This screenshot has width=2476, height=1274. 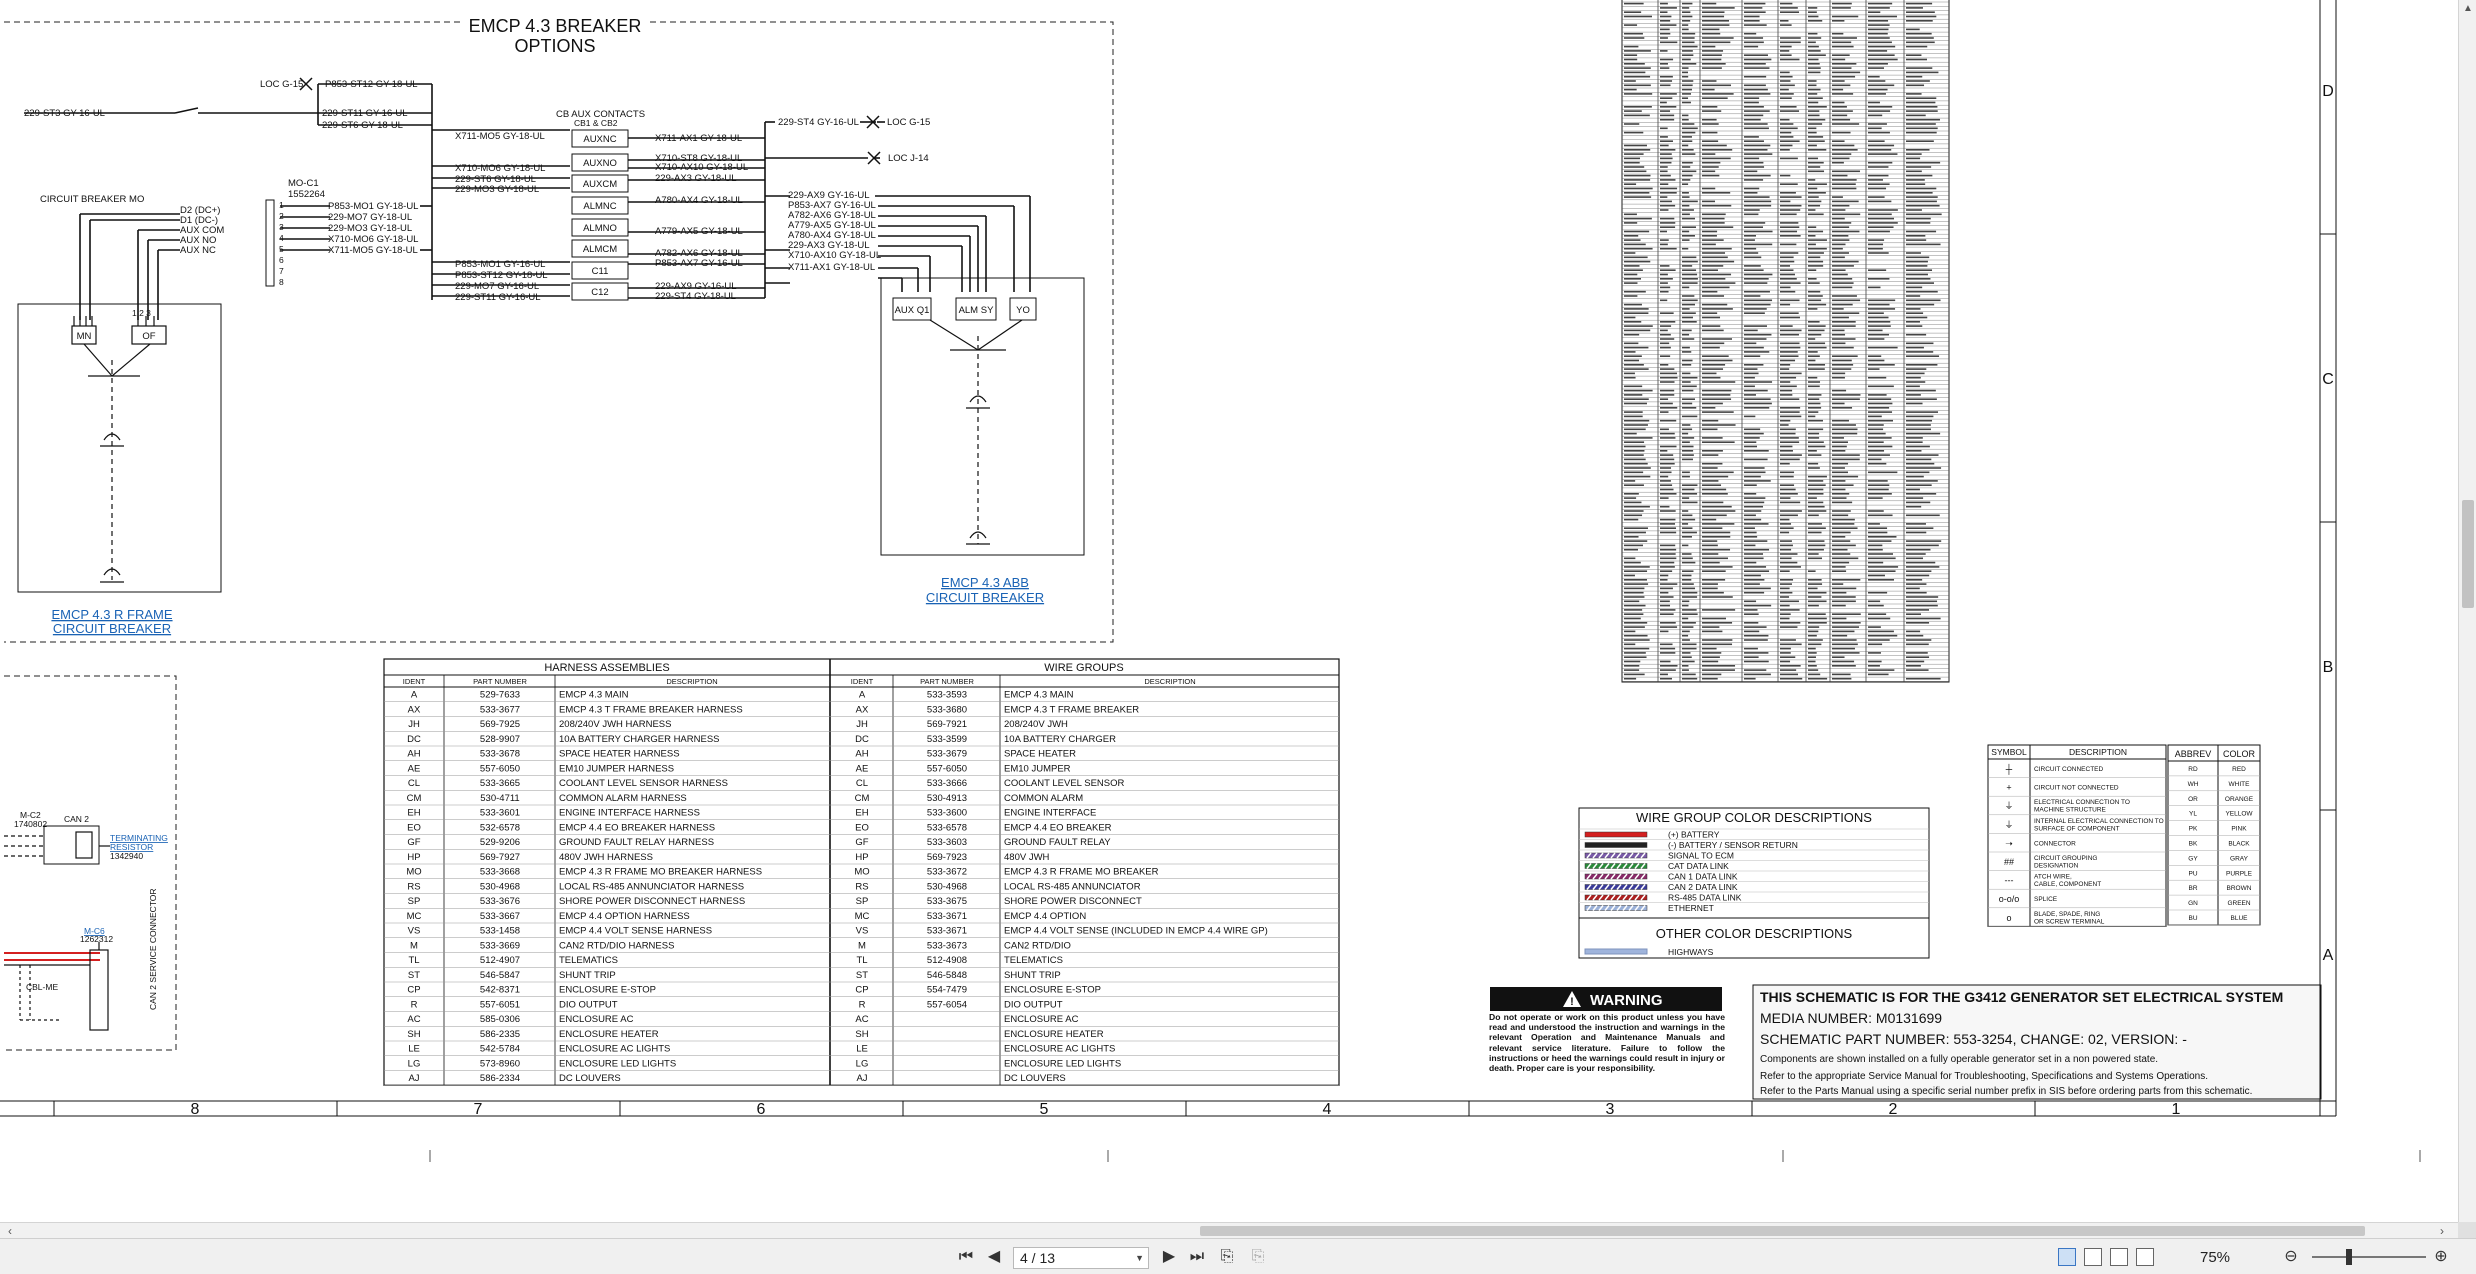 I want to click on grid-column-label: 8, so click(x=195, y=1109).